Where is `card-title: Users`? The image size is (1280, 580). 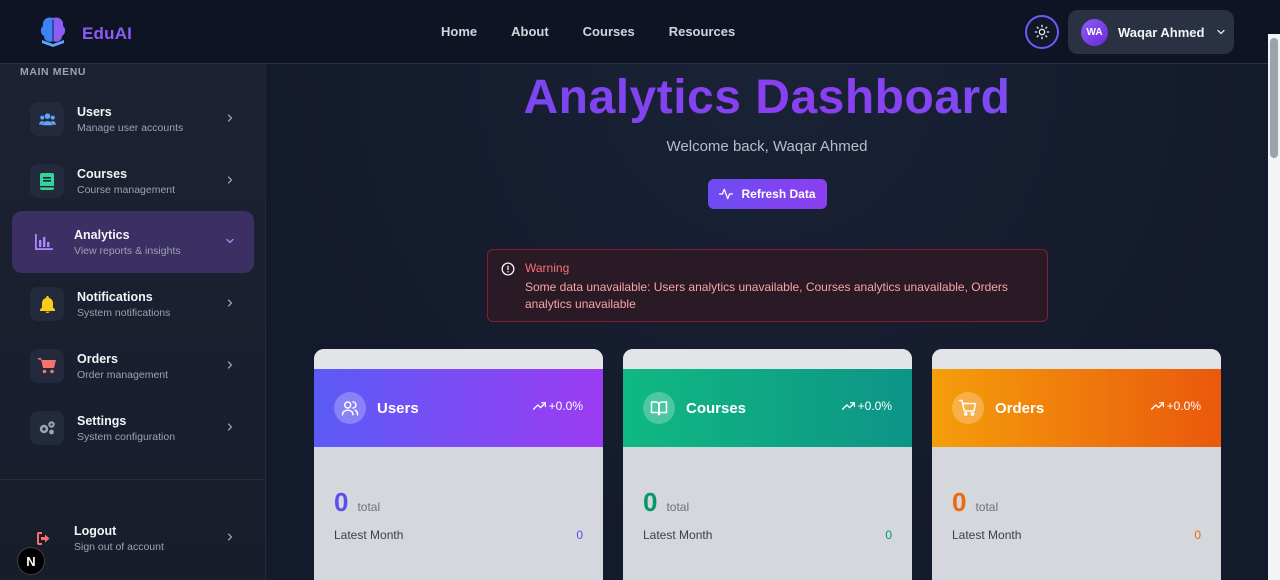
card-title: Users is located at coordinates (398, 408).